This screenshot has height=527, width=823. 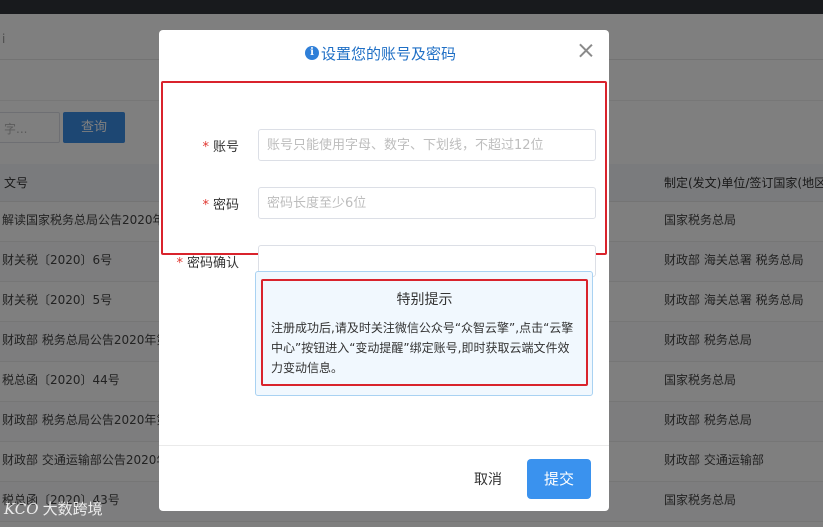 I want to click on footer-divider, so click(x=384, y=445).